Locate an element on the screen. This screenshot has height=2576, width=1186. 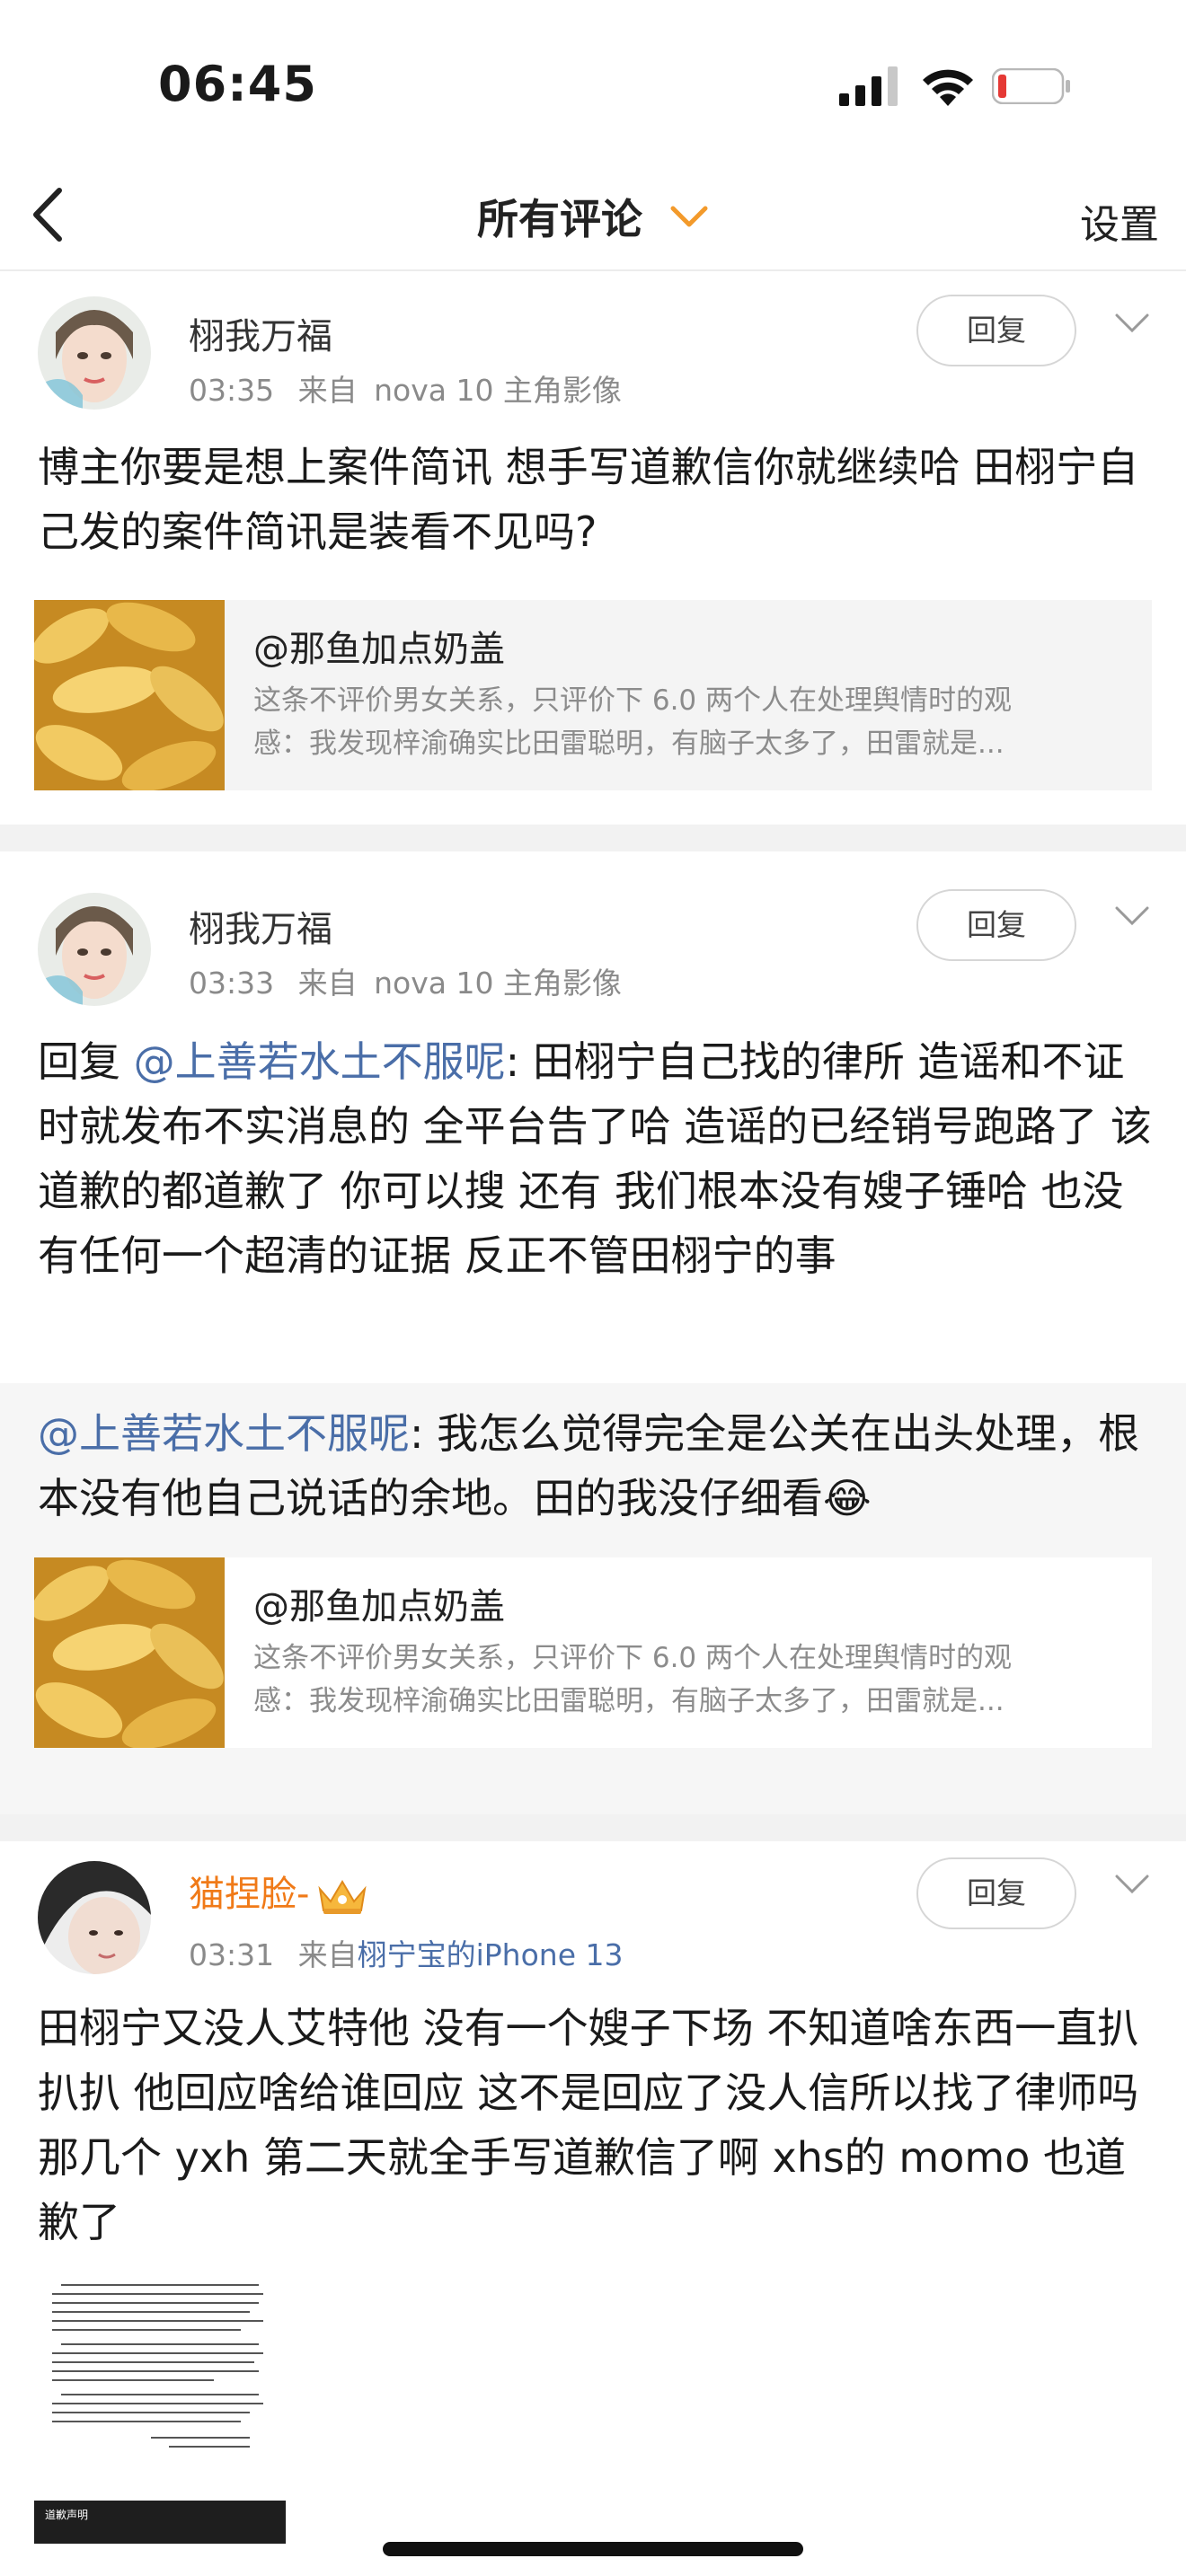
comment-meta: 03:33 来自 nova 10 主角影像 is located at coordinates (405, 980).